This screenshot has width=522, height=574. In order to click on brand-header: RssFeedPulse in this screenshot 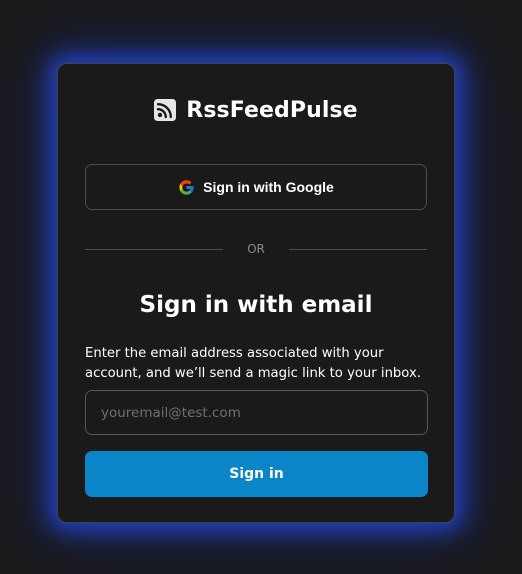, I will do `click(256, 110)`.